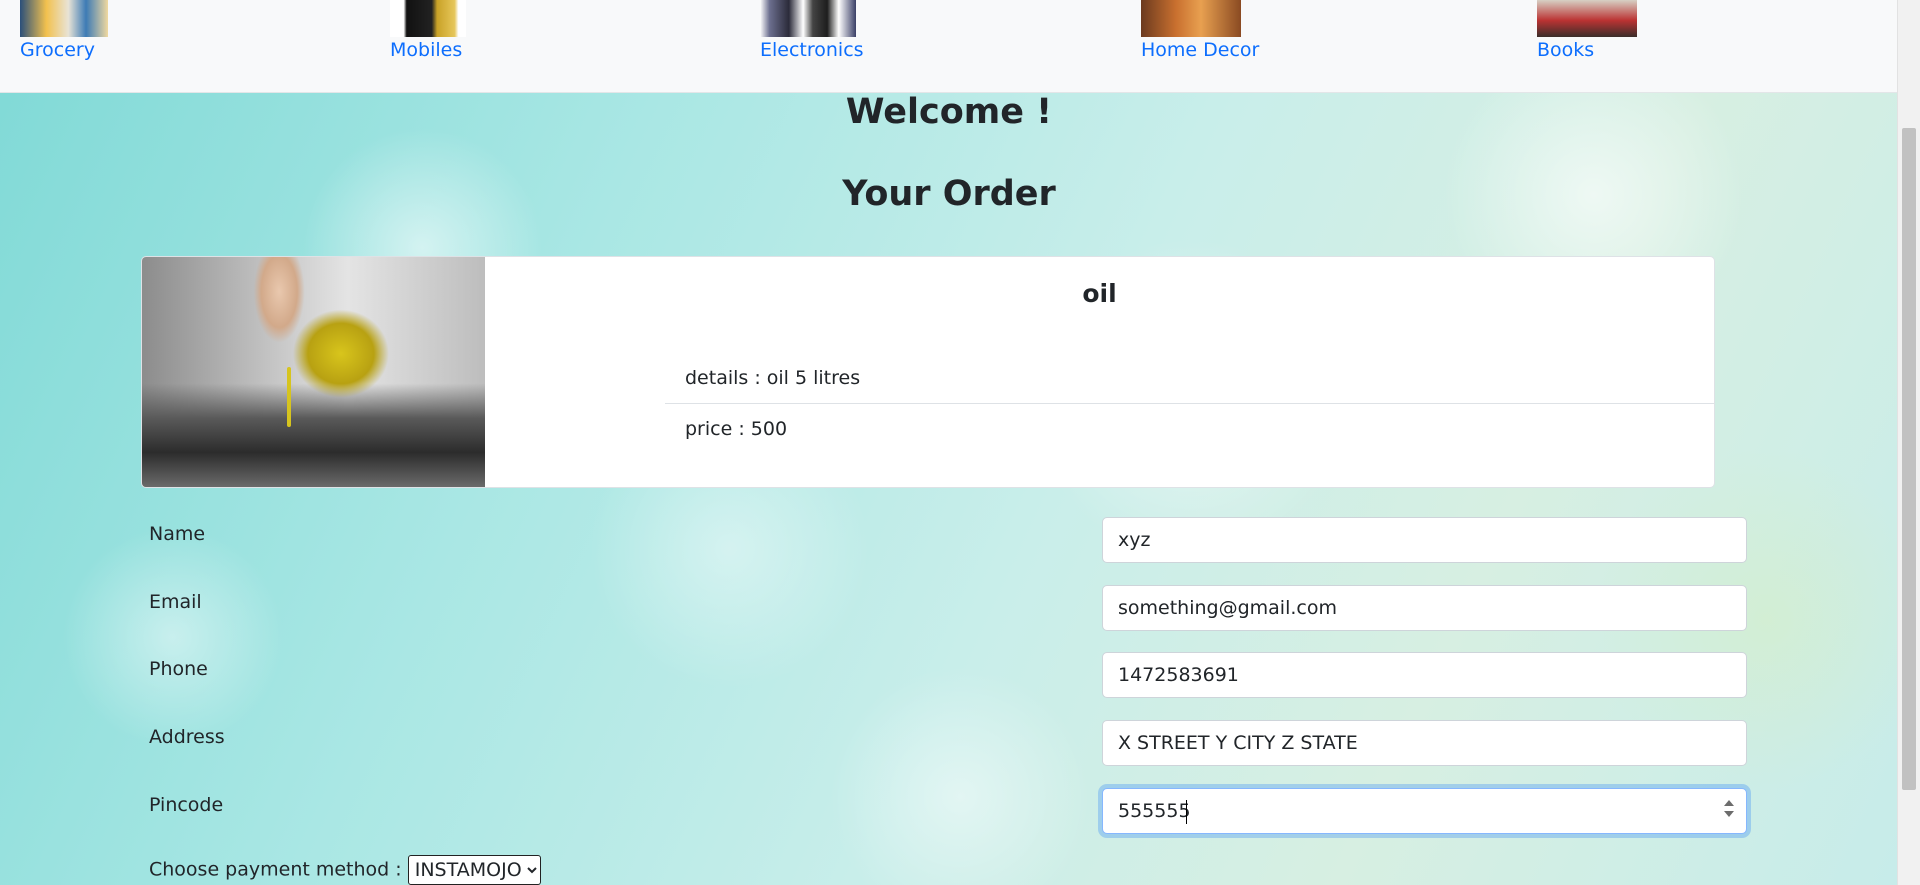  I want to click on form-row-email: Email, so click(949, 609).